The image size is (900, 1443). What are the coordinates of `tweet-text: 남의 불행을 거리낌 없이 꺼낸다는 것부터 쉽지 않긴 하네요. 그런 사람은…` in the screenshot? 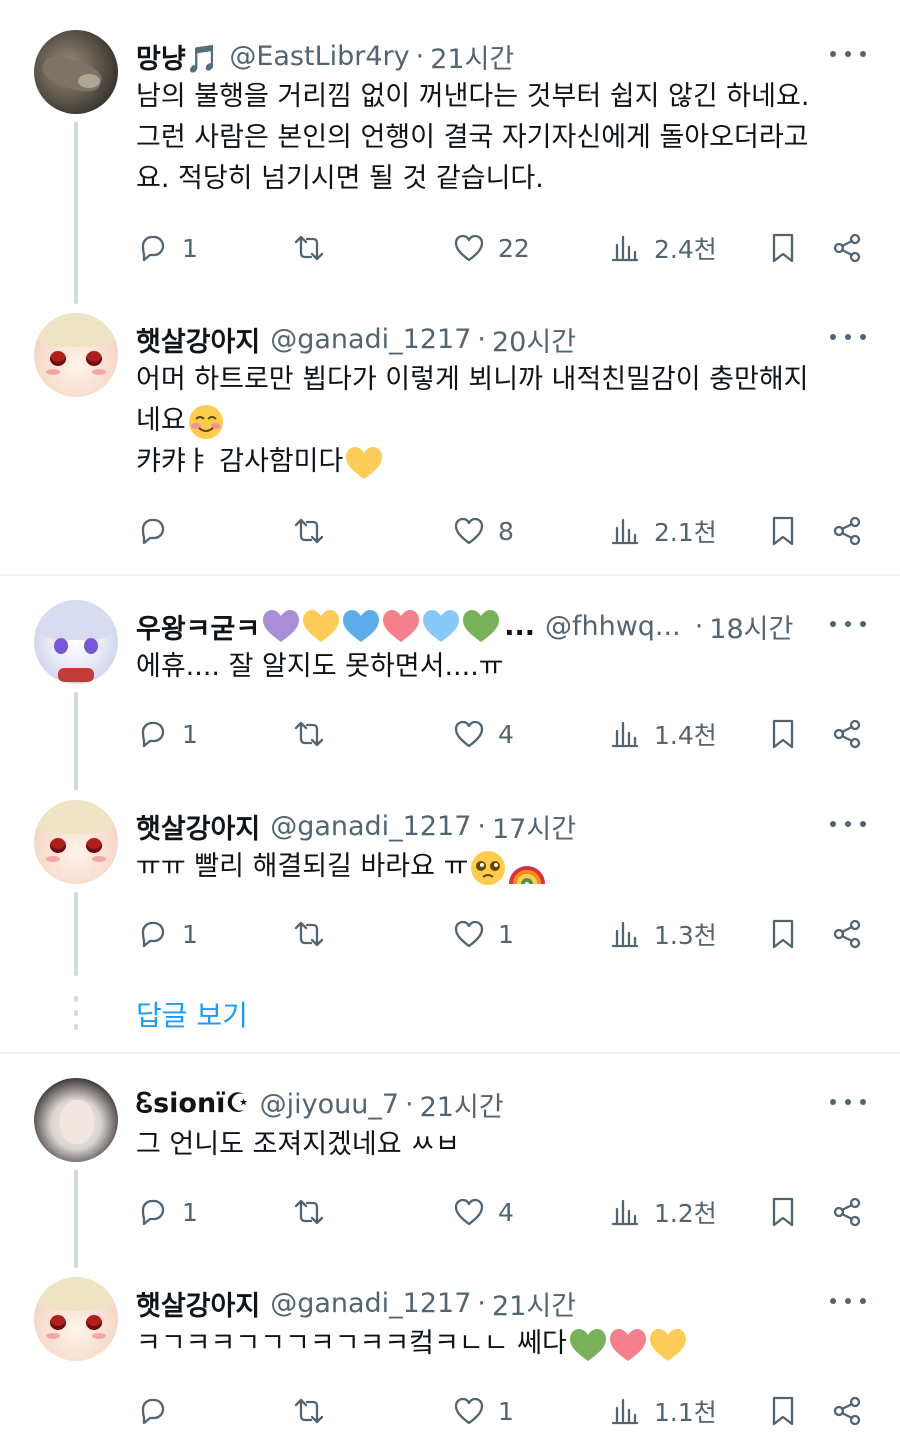 It's located at (506, 137).